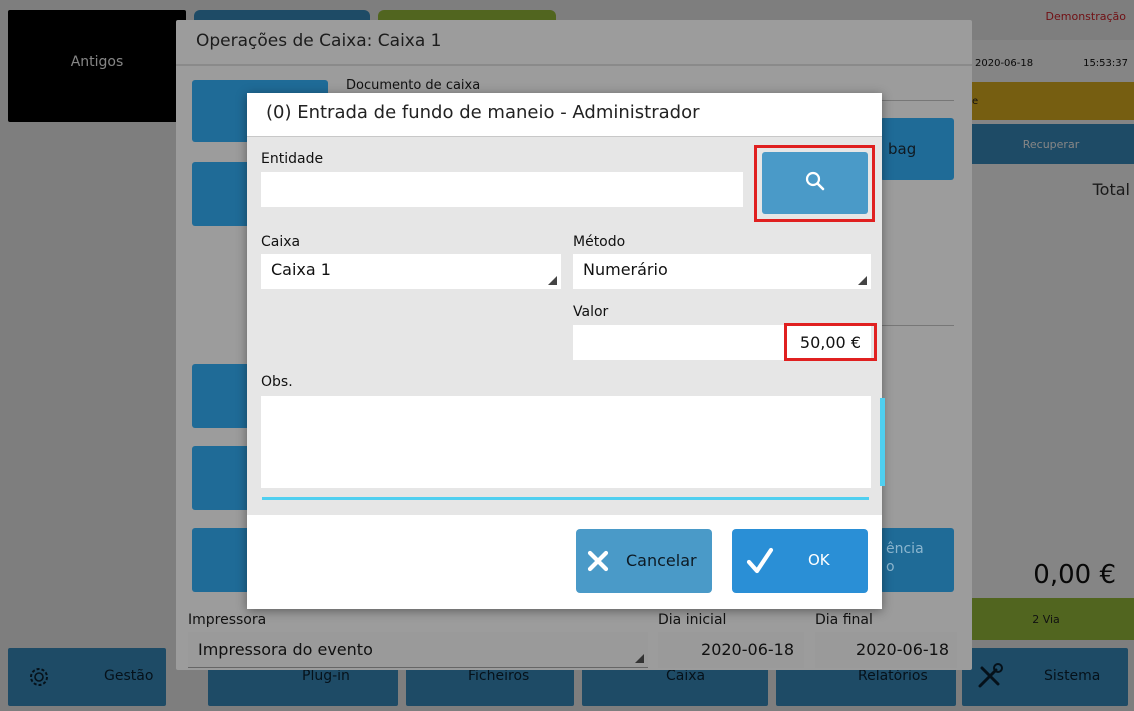 This screenshot has width=1134, height=711. I want to click on metodo-label: Método, so click(599, 242).